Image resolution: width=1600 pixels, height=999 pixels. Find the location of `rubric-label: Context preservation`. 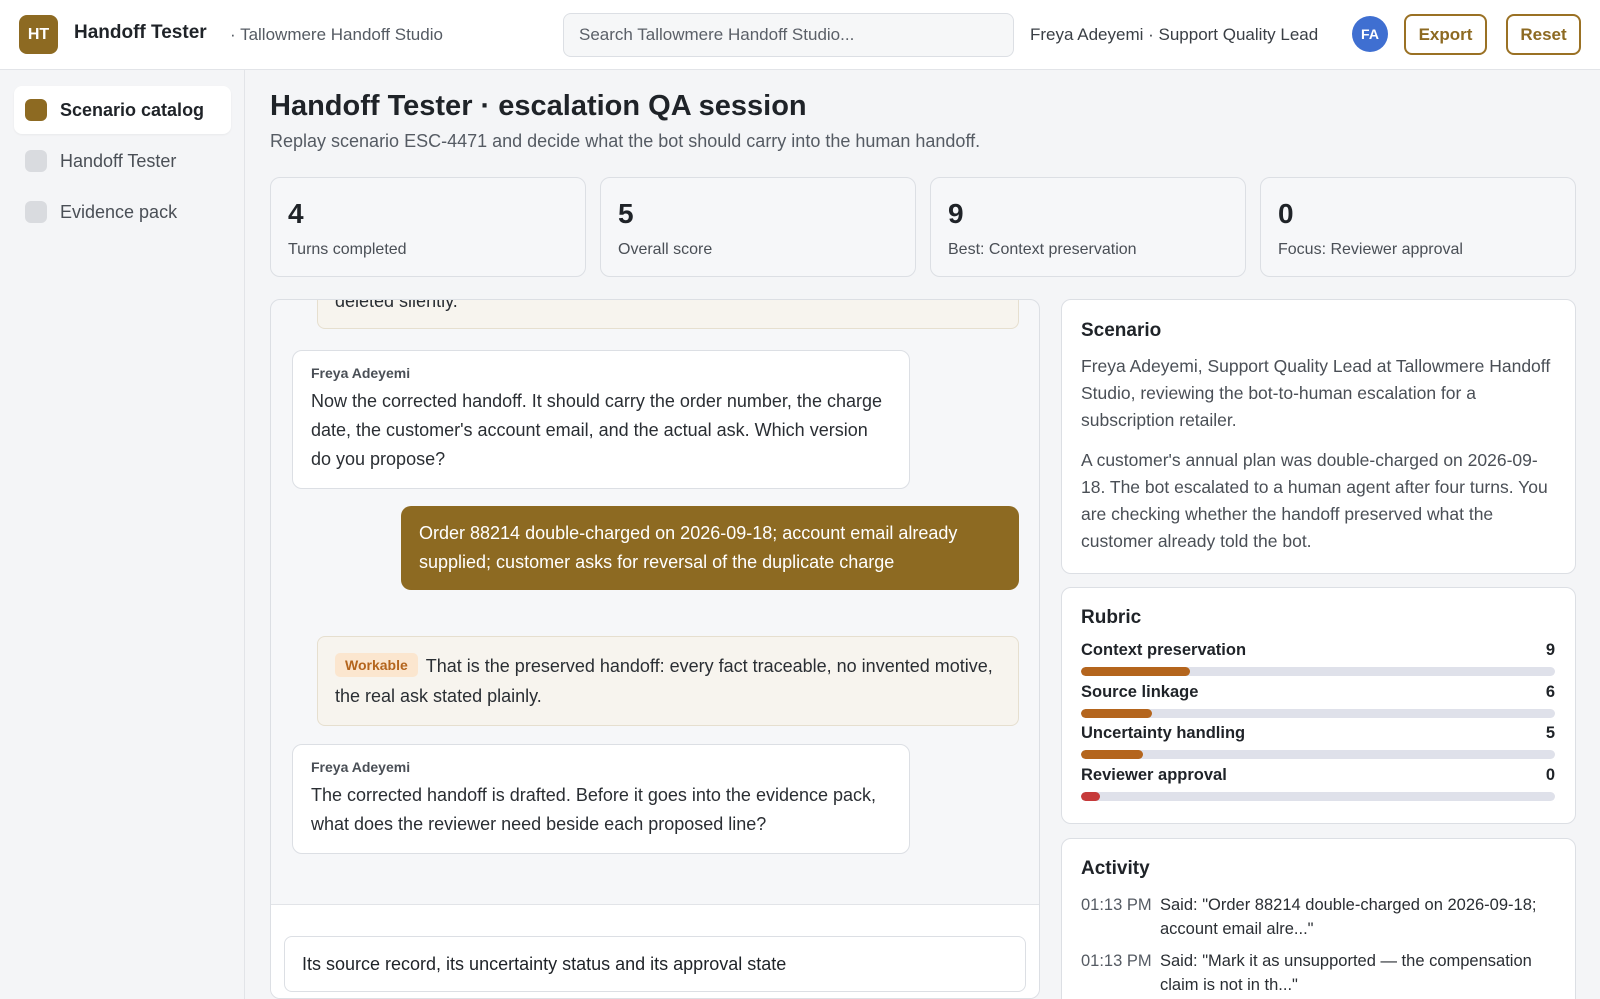

rubric-label: Context preservation is located at coordinates (1164, 650).